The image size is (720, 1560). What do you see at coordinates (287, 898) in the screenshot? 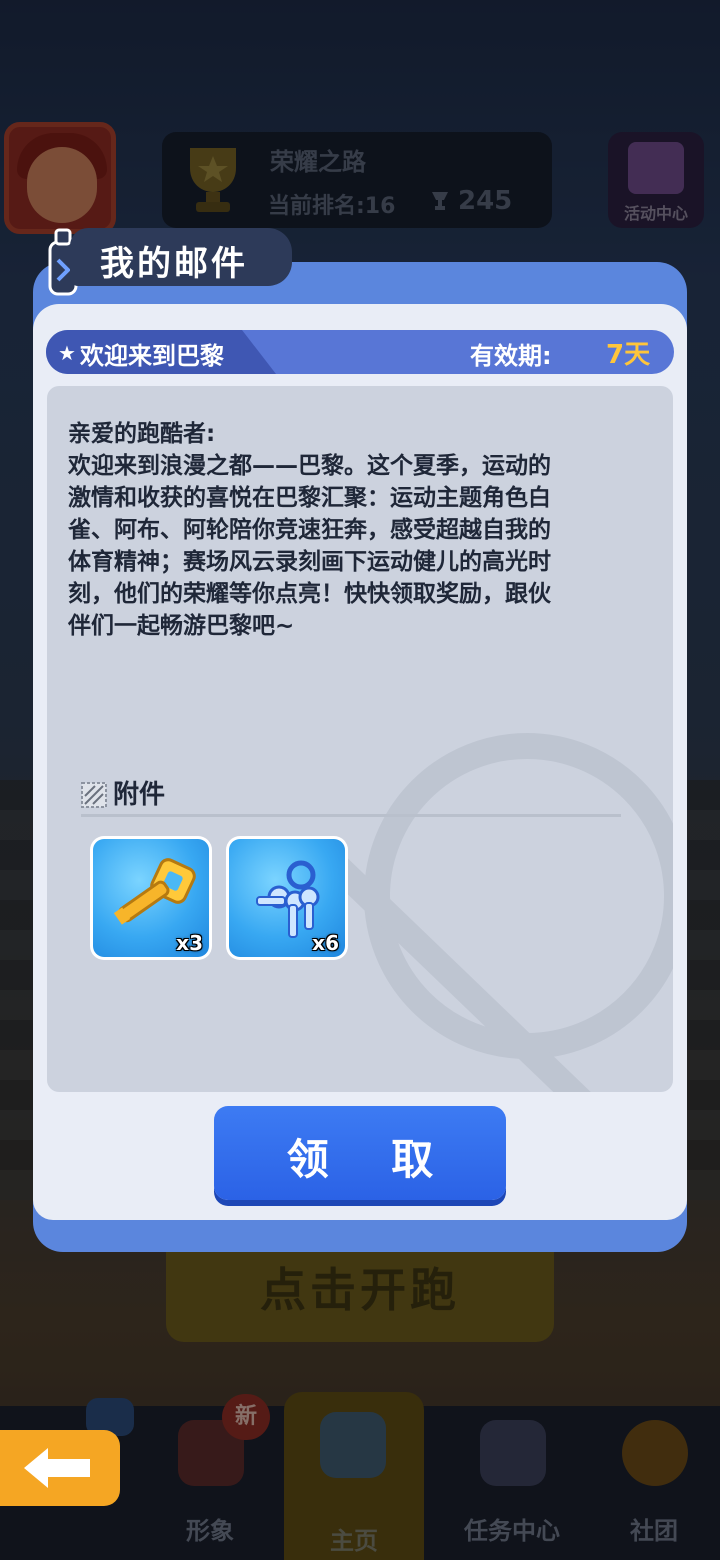
I see `attachment-item-blue-keys: x6` at bounding box center [287, 898].